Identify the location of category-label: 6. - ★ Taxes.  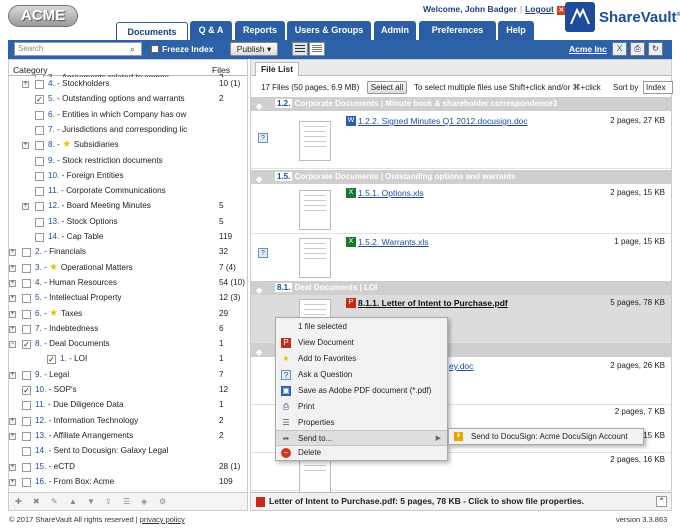
(122, 313).